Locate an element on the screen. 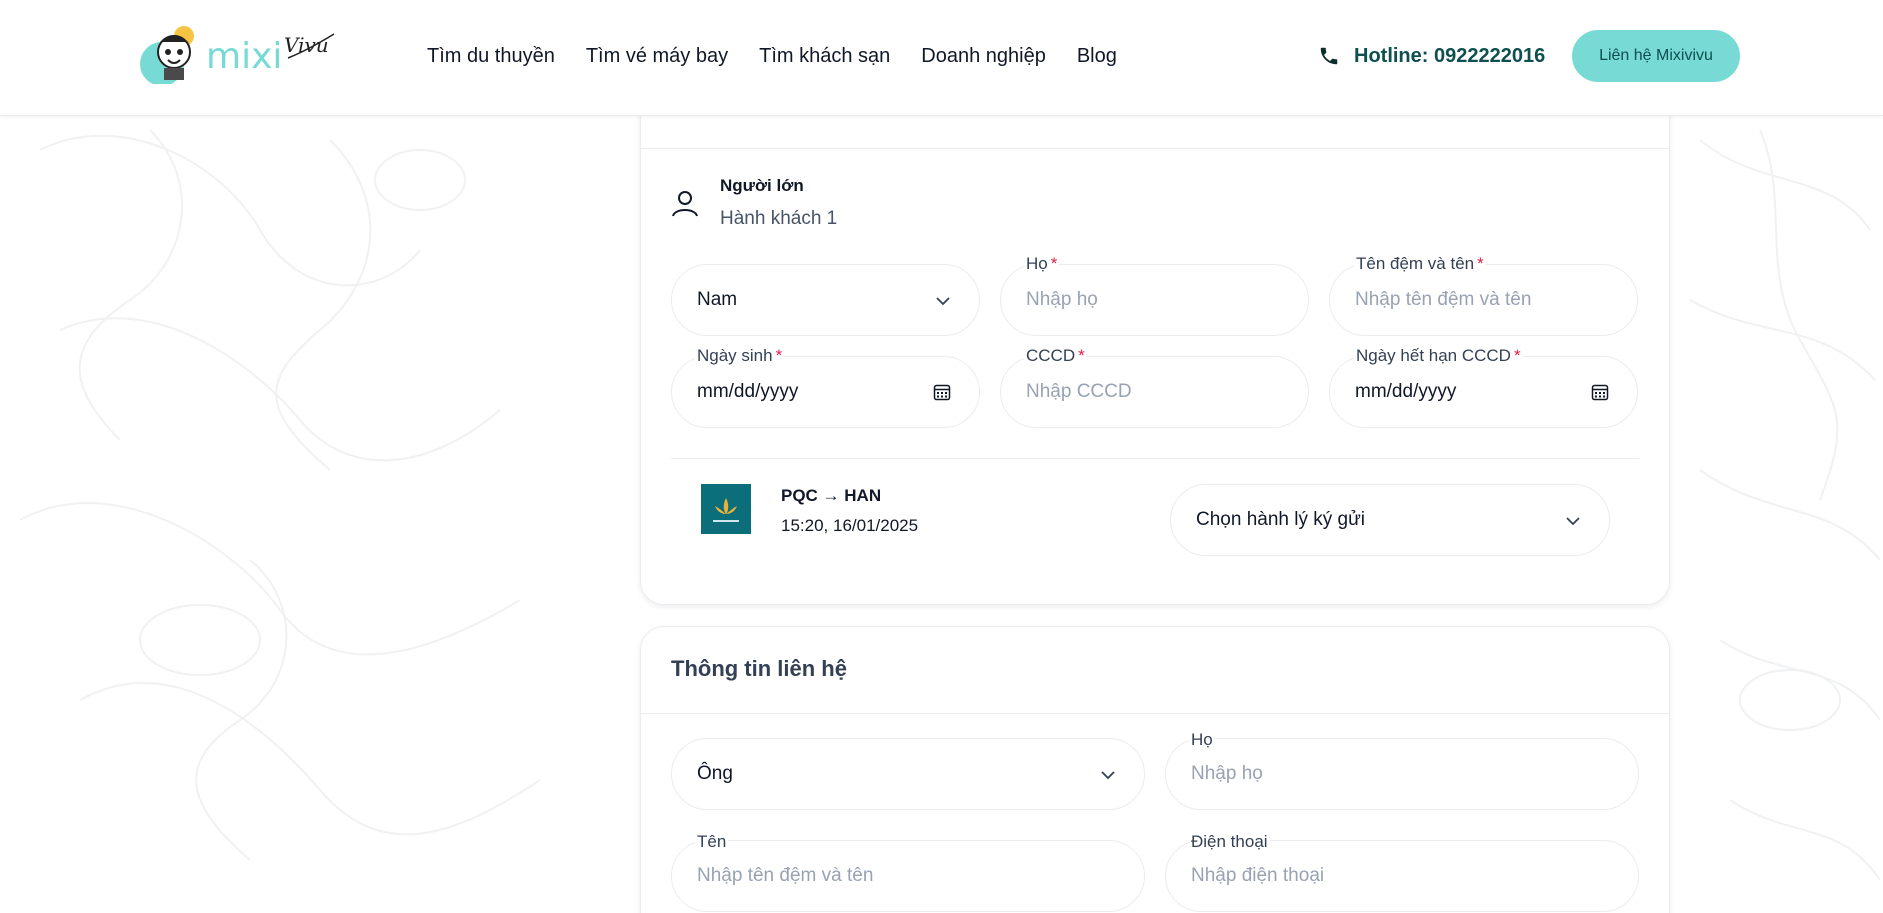  mixivivu-logo: mixi Vivu is located at coordinates (238, 52).